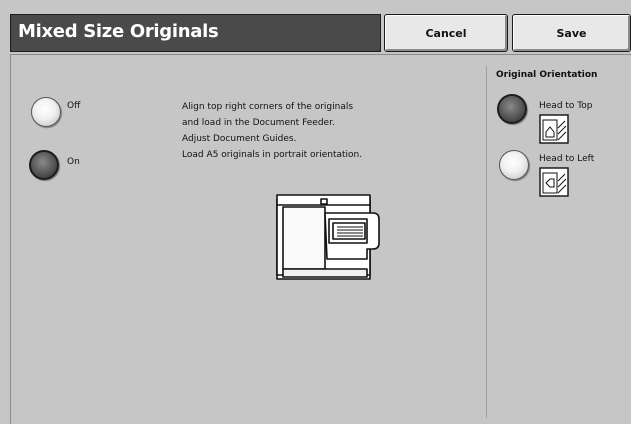 This screenshot has width=631, height=424. I want to click on header-divider, so click(320, 54).